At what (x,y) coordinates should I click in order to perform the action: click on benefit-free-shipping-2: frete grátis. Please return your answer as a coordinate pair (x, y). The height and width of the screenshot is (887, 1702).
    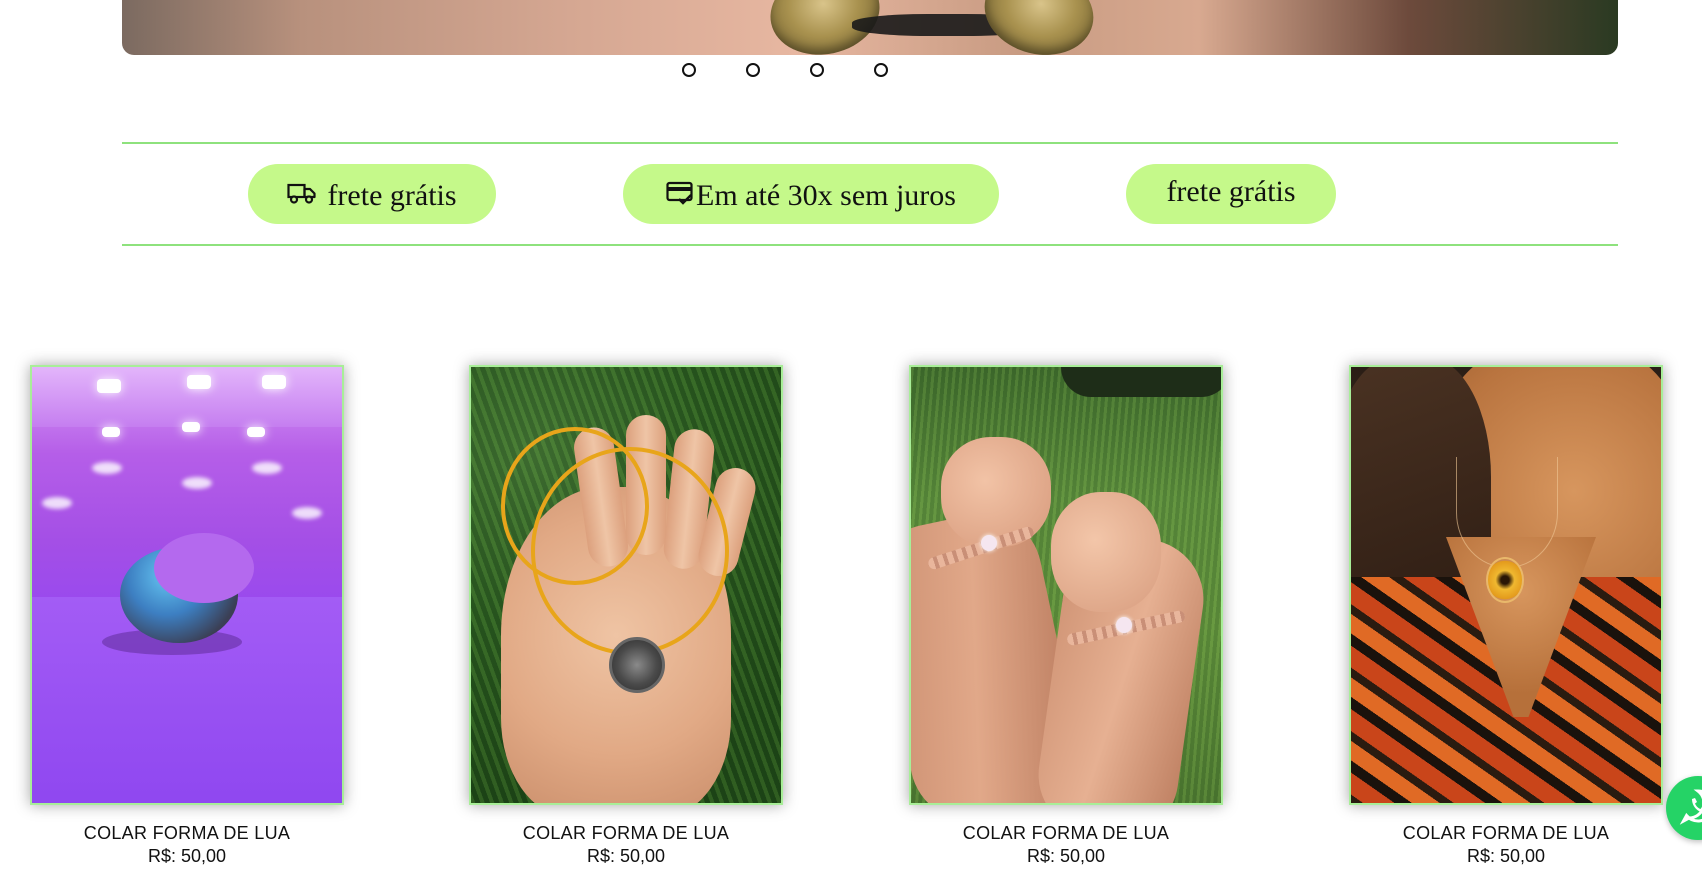
    Looking at the image, I should click on (1231, 194).